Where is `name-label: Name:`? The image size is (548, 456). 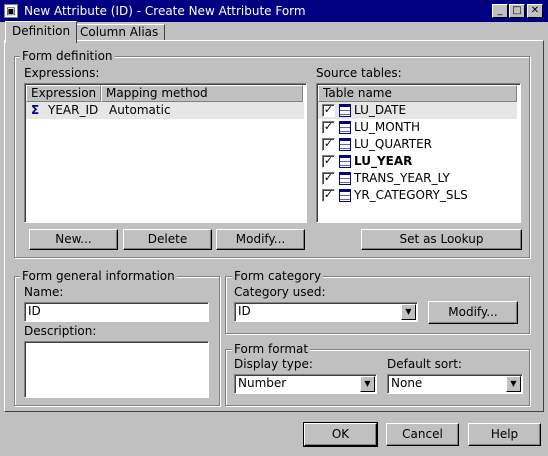 name-label: Name: is located at coordinates (44, 292).